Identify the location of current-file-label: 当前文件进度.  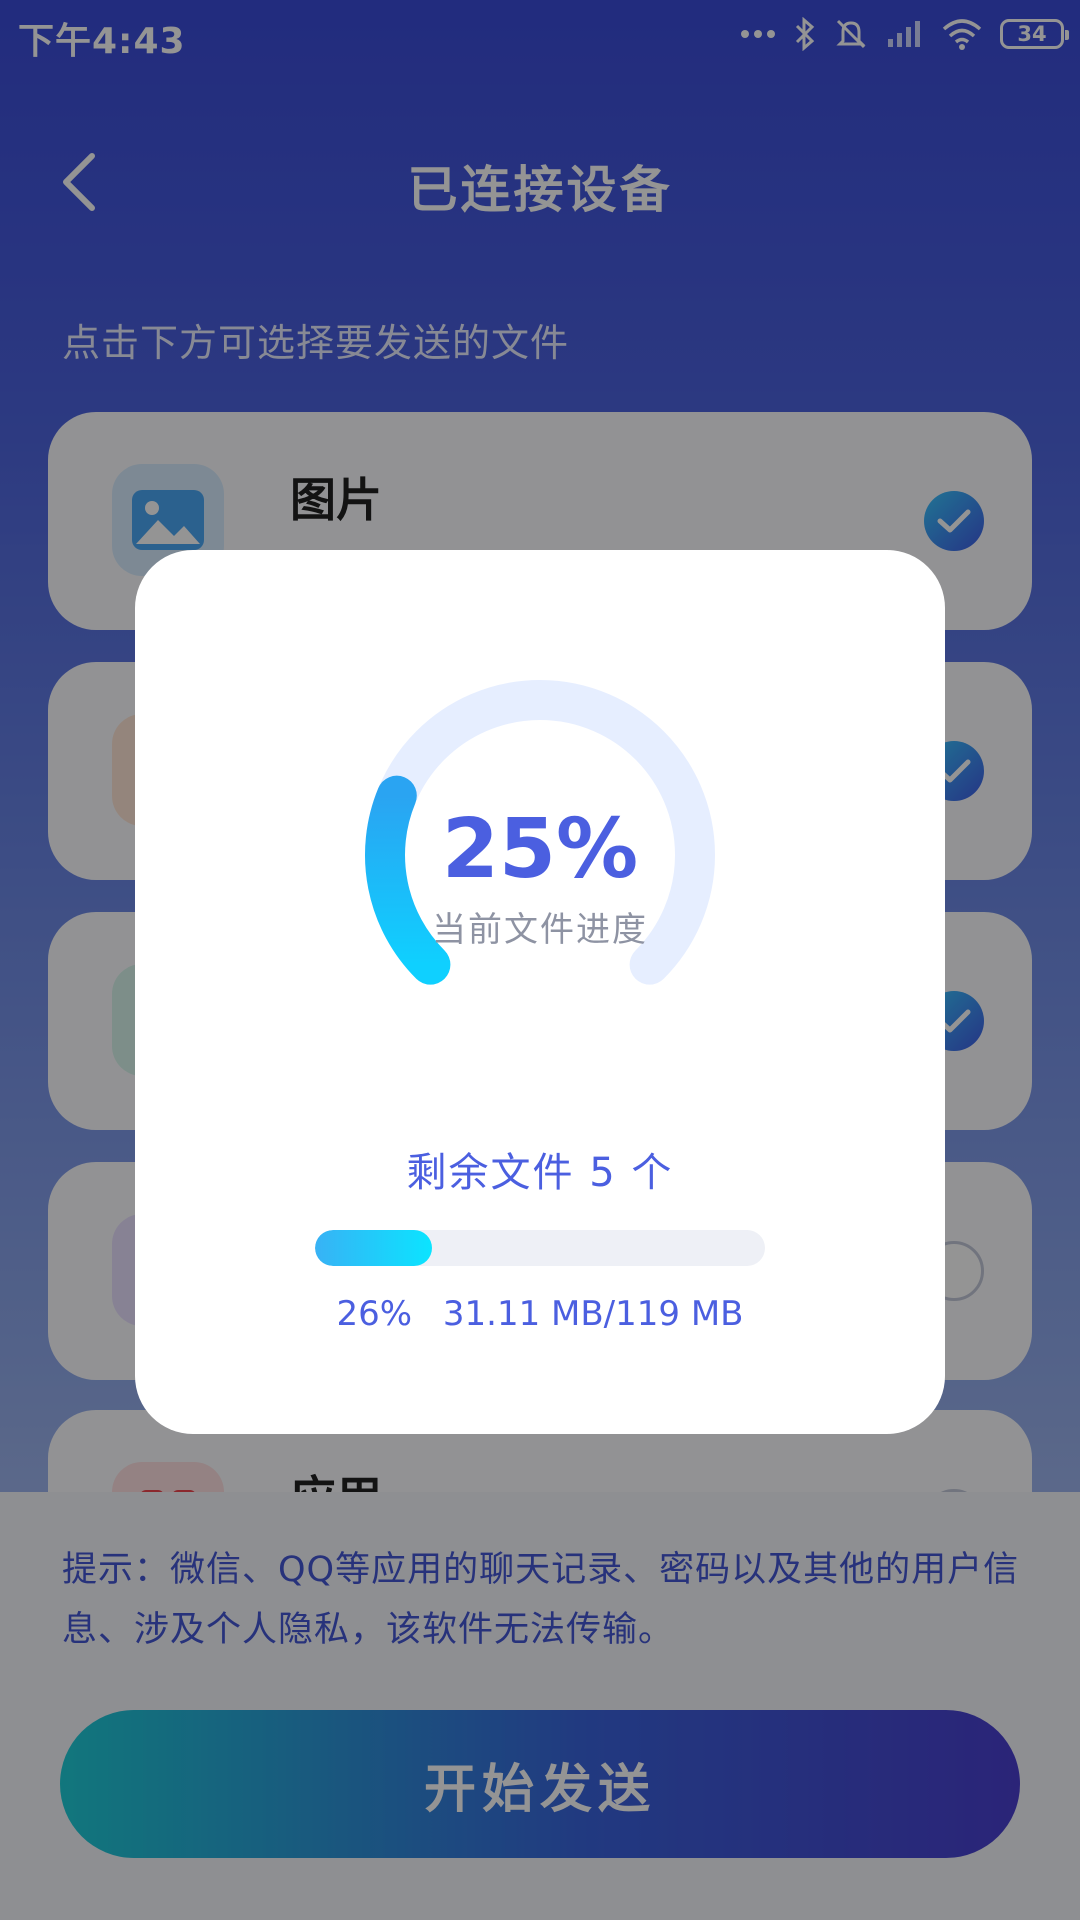
(540, 930).